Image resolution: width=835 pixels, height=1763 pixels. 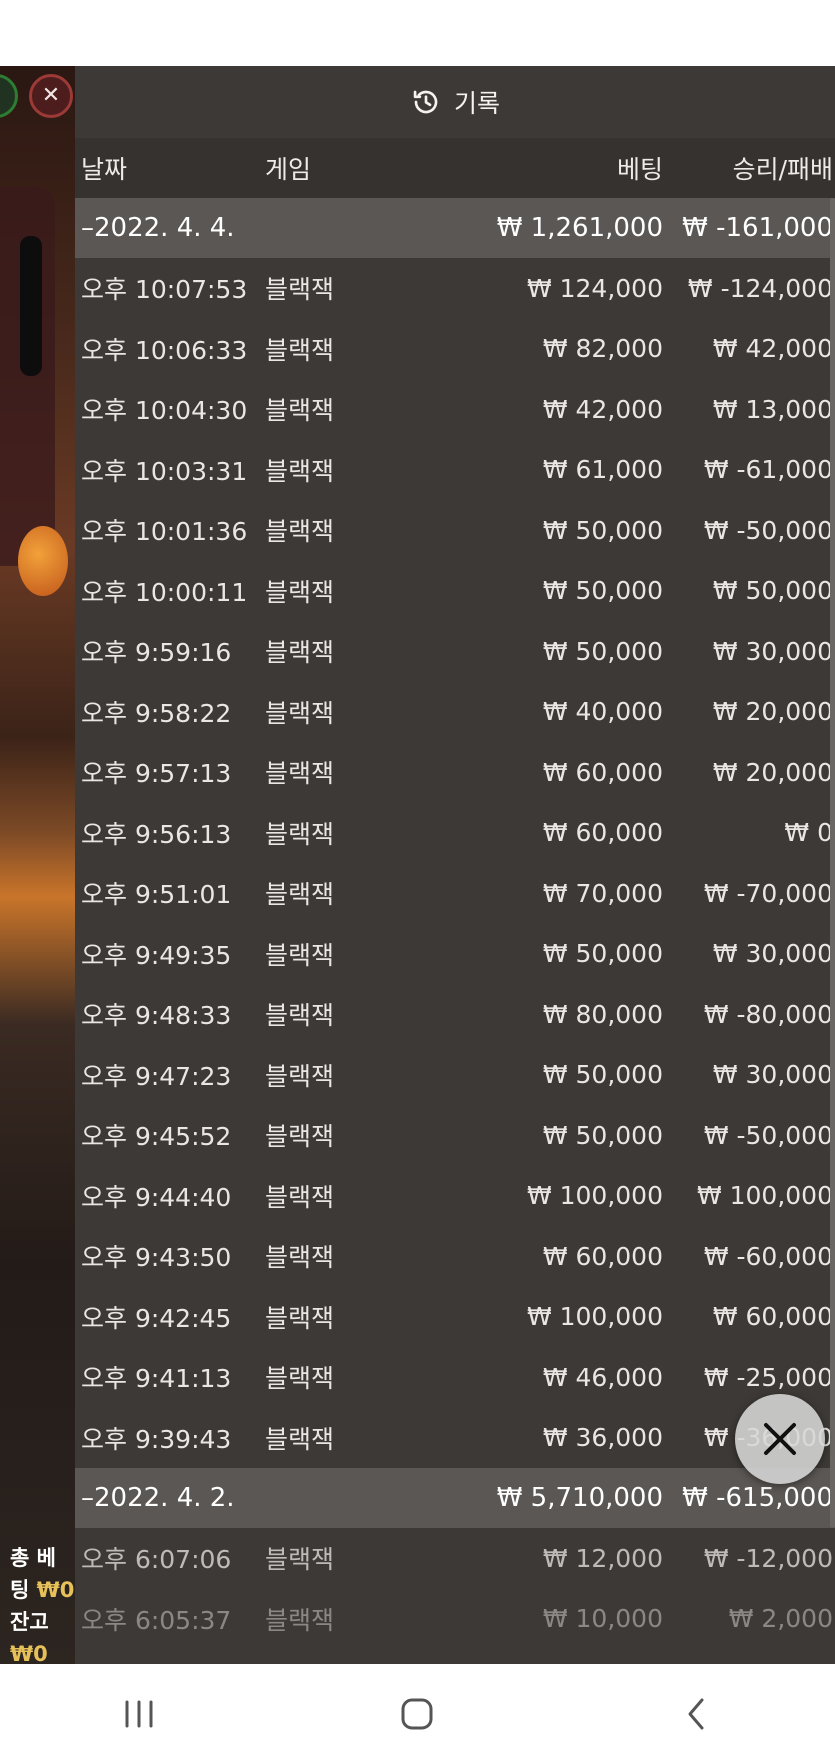 I want to click on column-date: 날짜, so click(x=104, y=169).